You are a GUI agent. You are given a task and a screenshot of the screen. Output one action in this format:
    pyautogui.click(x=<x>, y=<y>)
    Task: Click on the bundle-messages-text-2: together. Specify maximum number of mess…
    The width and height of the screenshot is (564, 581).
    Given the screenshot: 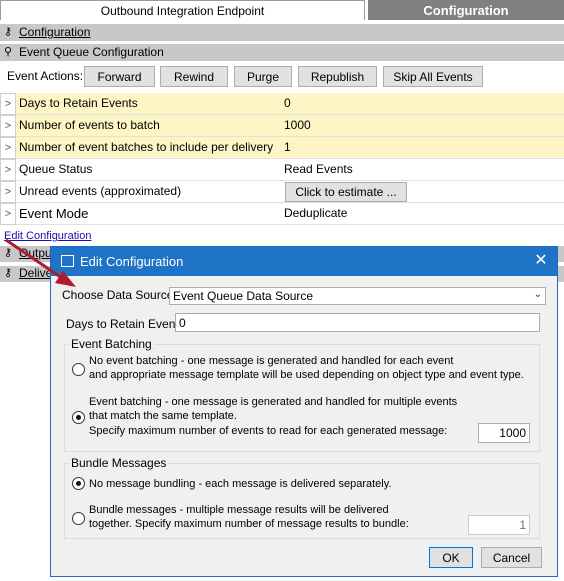 What is the action you would take?
    pyautogui.click(x=249, y=524)
    